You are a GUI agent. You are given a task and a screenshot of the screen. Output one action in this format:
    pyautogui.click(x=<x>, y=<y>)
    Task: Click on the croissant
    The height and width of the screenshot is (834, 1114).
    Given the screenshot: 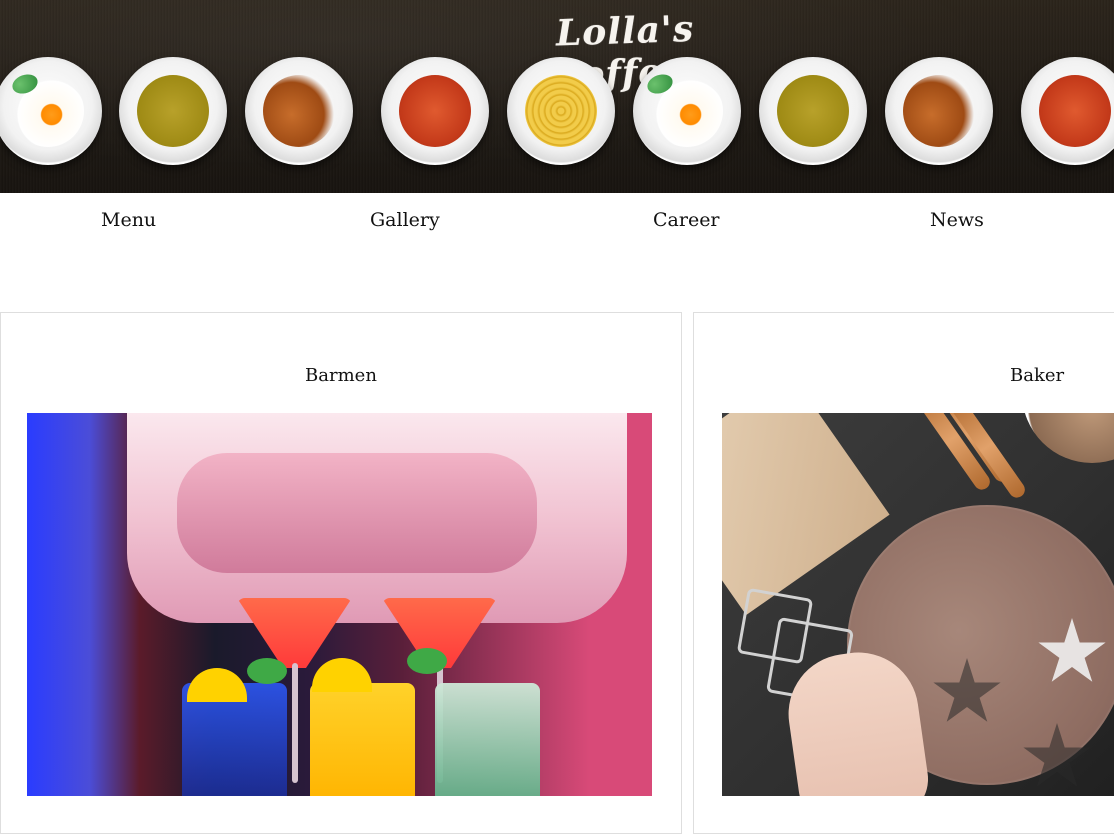 What is the action you would take?
    pyautogui.click(x=299, y=111)
    